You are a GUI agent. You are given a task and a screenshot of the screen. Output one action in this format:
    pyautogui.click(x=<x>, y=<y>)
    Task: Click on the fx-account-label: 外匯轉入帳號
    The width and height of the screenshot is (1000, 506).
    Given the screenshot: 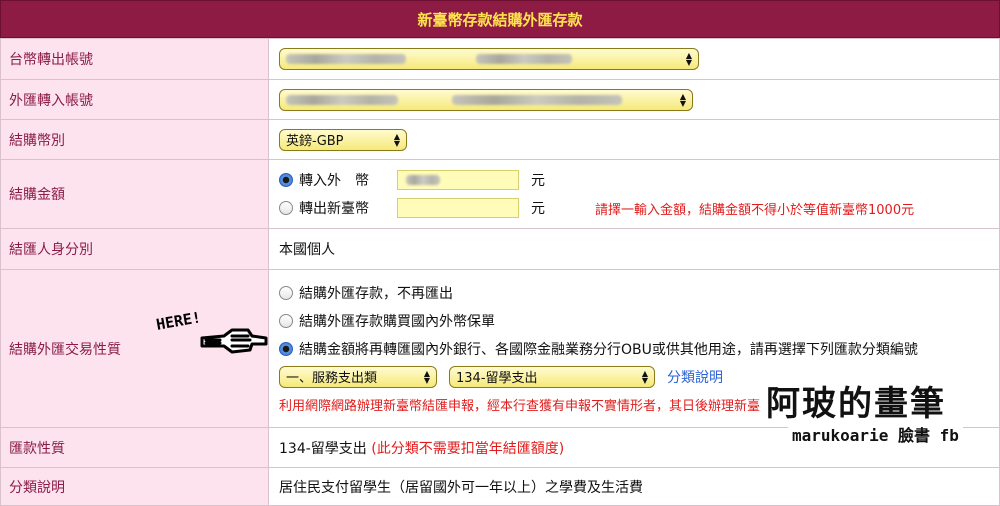 What is the action you would take?
    pyautogui.click(x=134, y=99)
    